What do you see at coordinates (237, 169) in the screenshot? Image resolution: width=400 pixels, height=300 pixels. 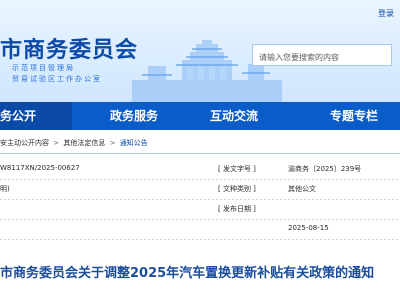 I see `issue-number-label: [ 发文字号 ]` at bounding box center [237, 169].